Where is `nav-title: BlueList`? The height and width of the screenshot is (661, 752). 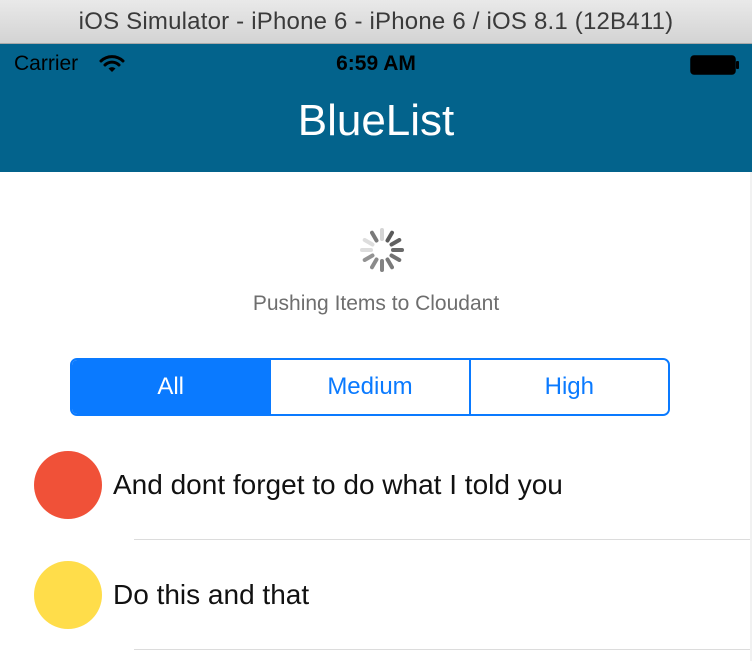
nav-title: BlueList is located at coordinates (376, 120).